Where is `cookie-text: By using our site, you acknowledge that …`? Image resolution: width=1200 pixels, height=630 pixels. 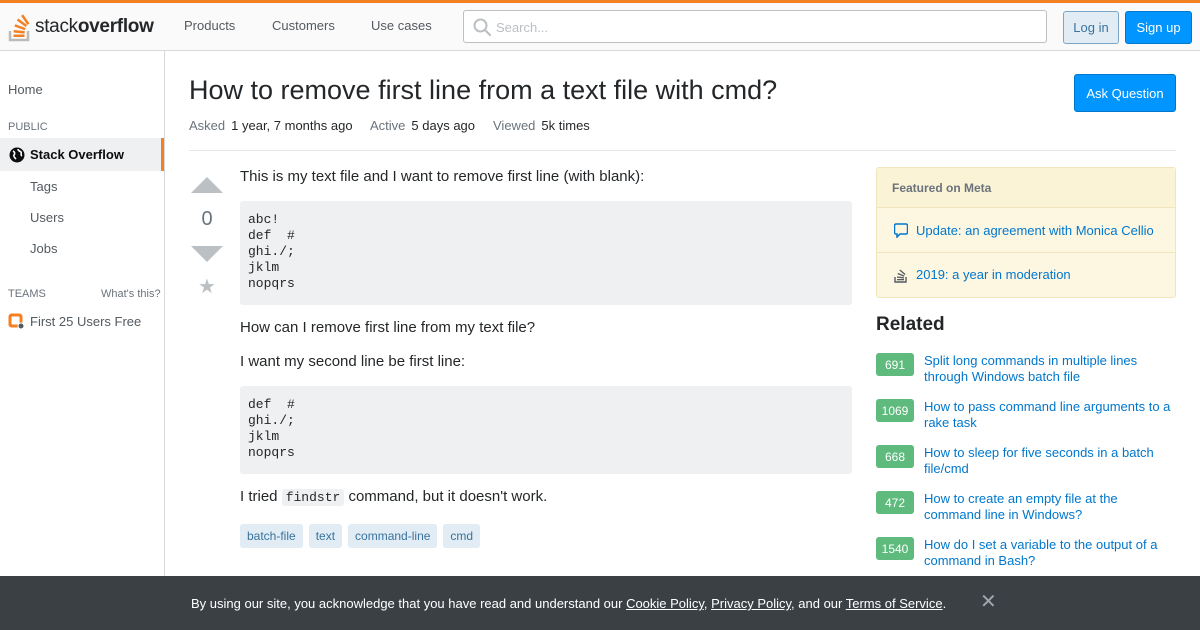 cookie-text: By using our site, you acknowledge that … is located at coordinates (569, 603).